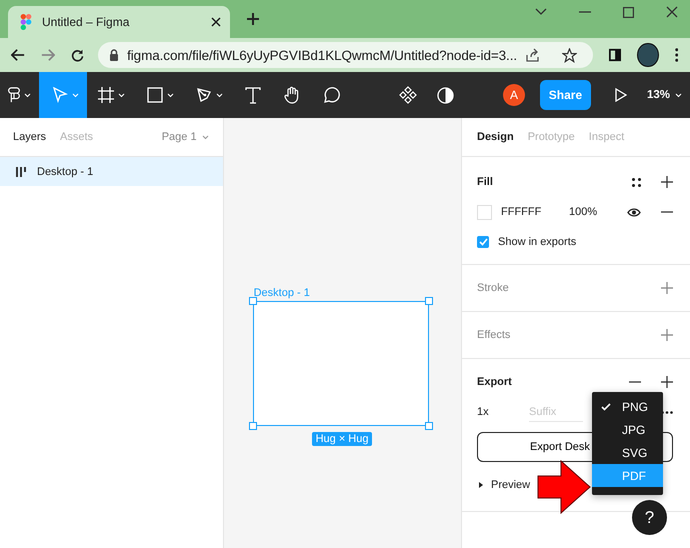  I want to click on rectangle-icon, so click(155, 95).